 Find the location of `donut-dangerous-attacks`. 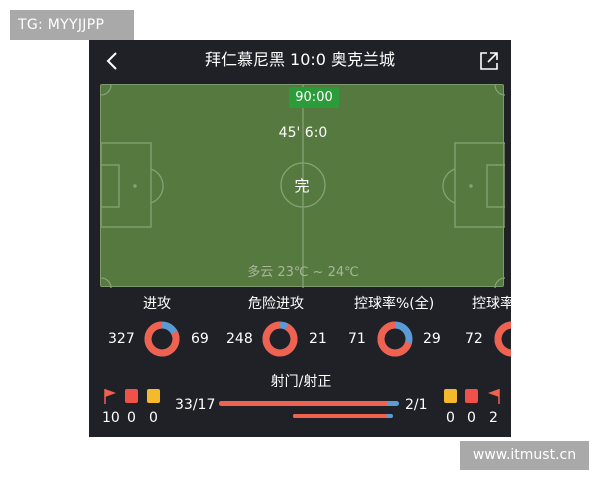

donut-dangerous-attacks is located at coordinates (280, 339).